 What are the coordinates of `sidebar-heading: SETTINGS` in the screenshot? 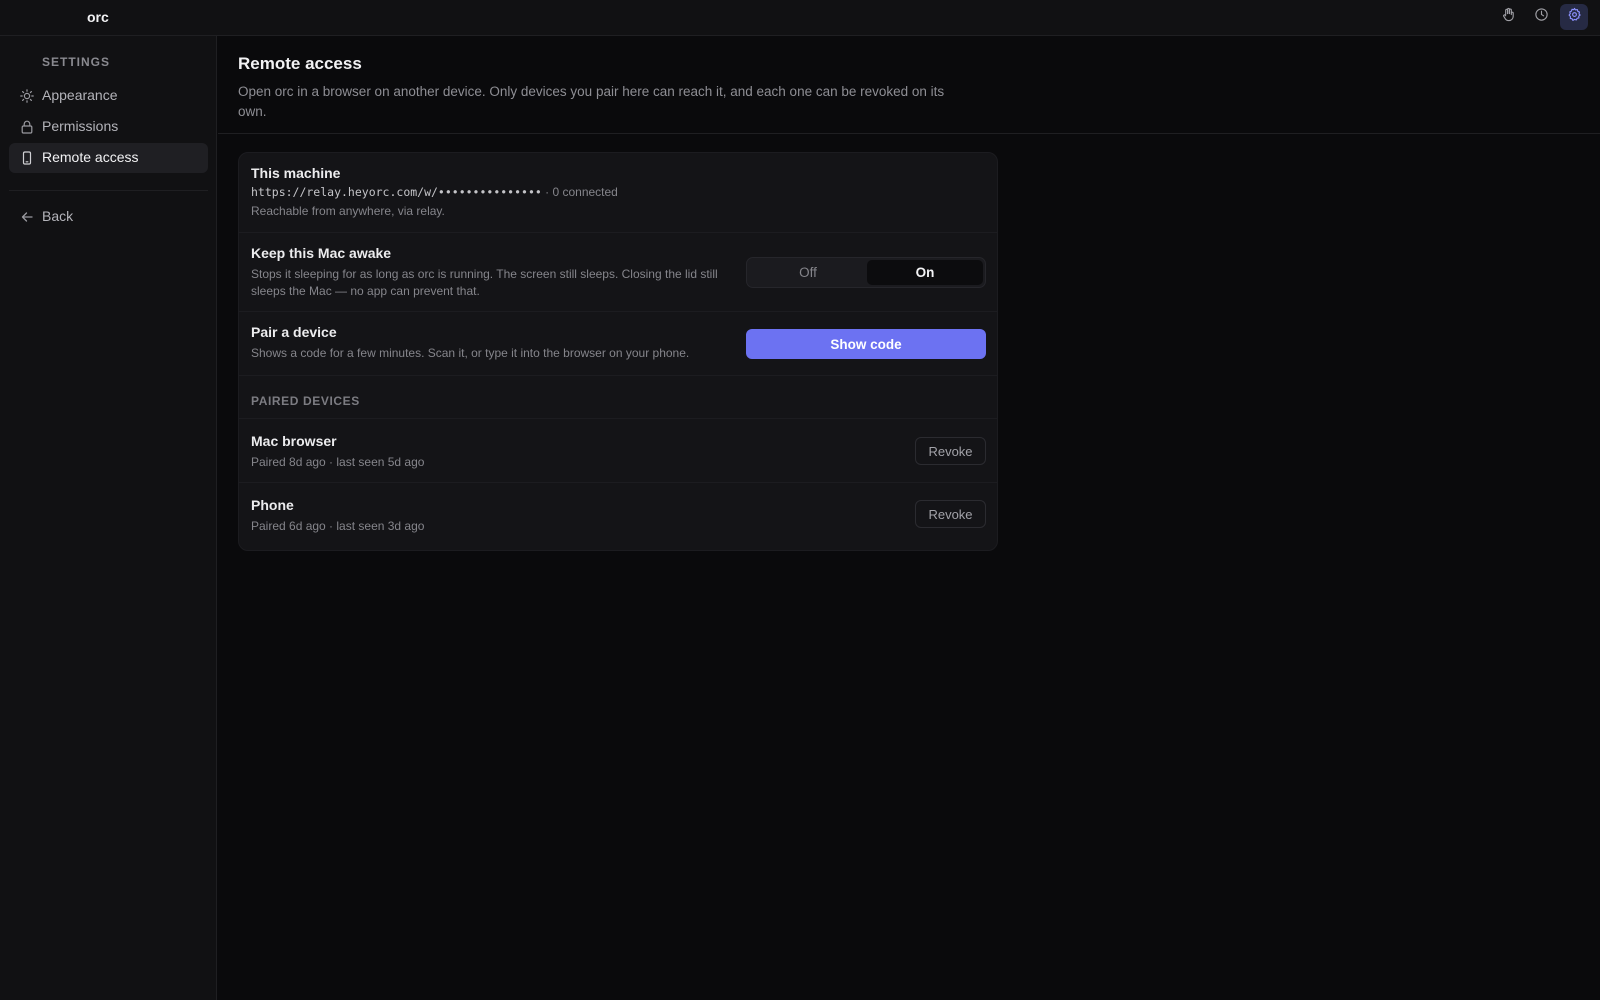 It's located at (76, 62).